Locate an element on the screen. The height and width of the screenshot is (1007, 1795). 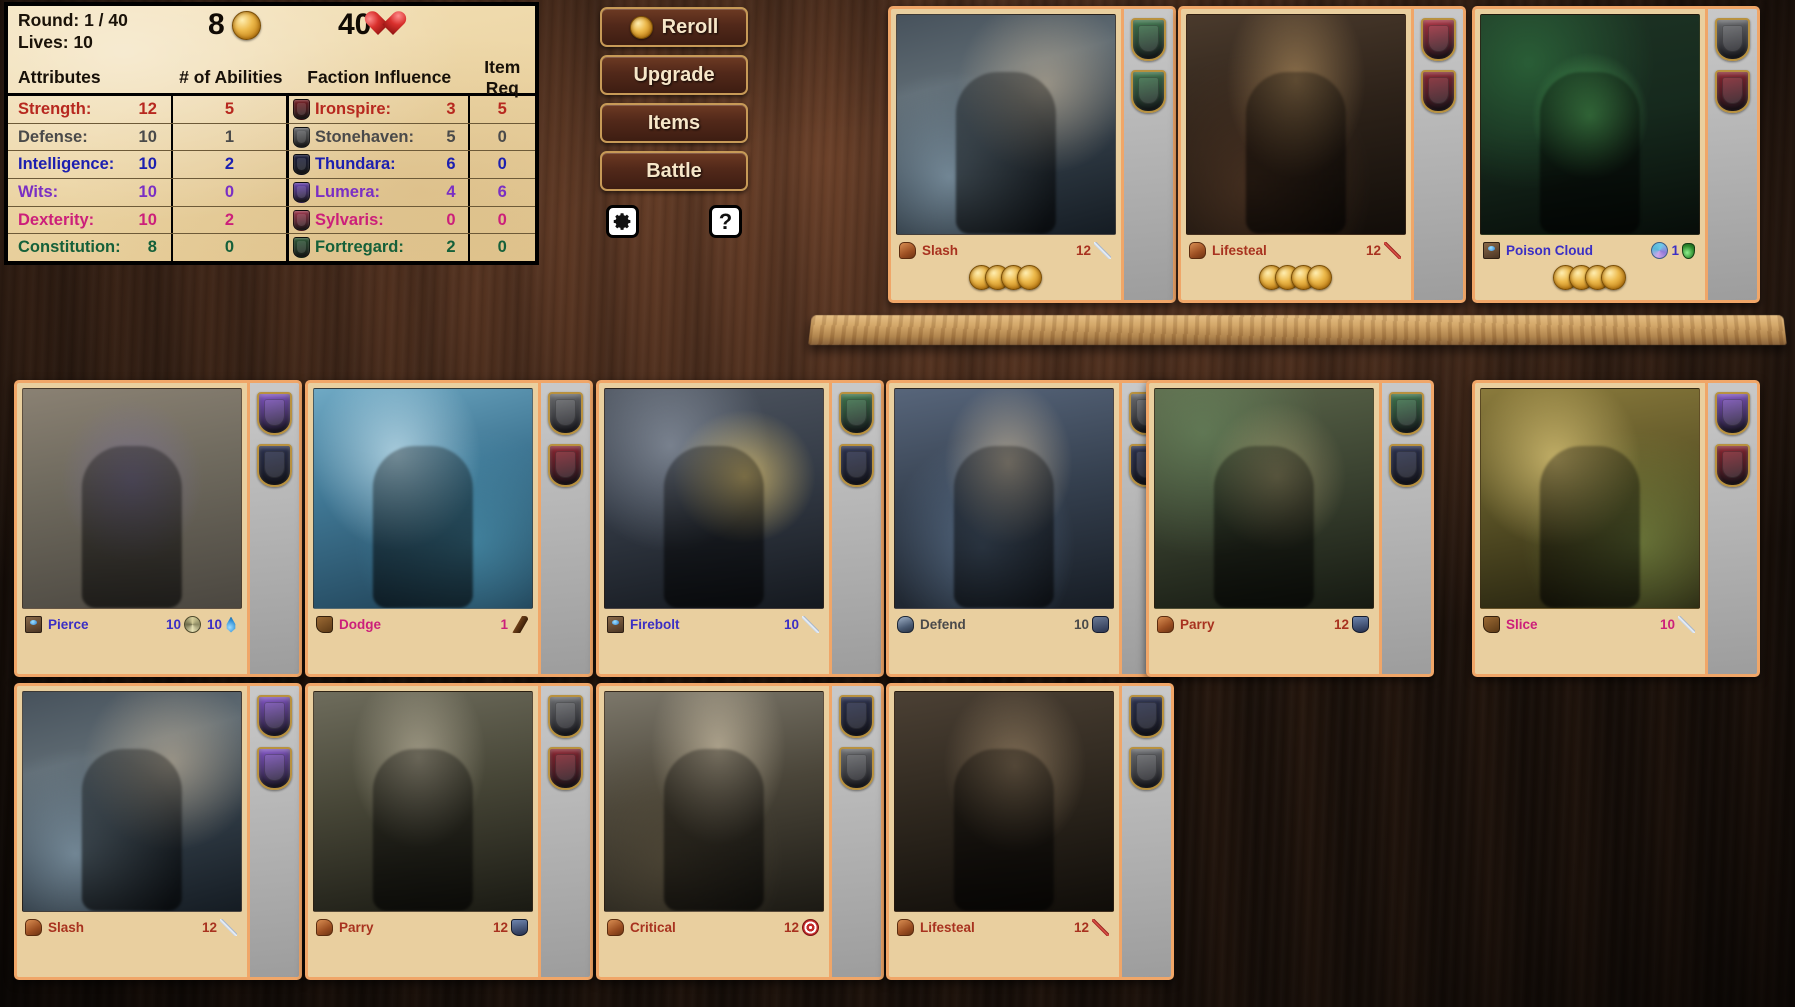
card-stat: 1 is located at coordinates (1673, 250).